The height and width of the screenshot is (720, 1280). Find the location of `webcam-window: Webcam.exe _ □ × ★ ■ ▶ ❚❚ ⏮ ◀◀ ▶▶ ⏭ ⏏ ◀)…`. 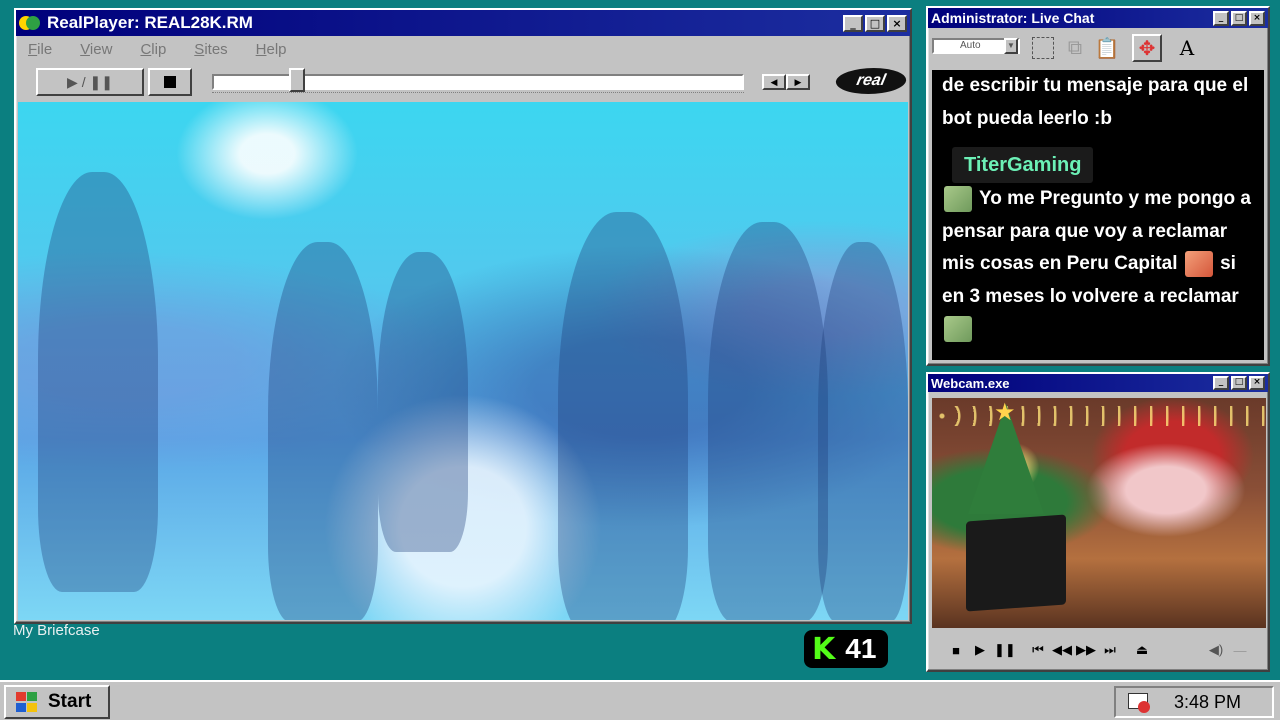

webcam-window: Webcam.exe _ □ × ★ ■ ▶ ❚❚ ⏮ ◀◀ ▶▶ ⏭ ⏏ ◀)… is located at coordinates (1098, 522).